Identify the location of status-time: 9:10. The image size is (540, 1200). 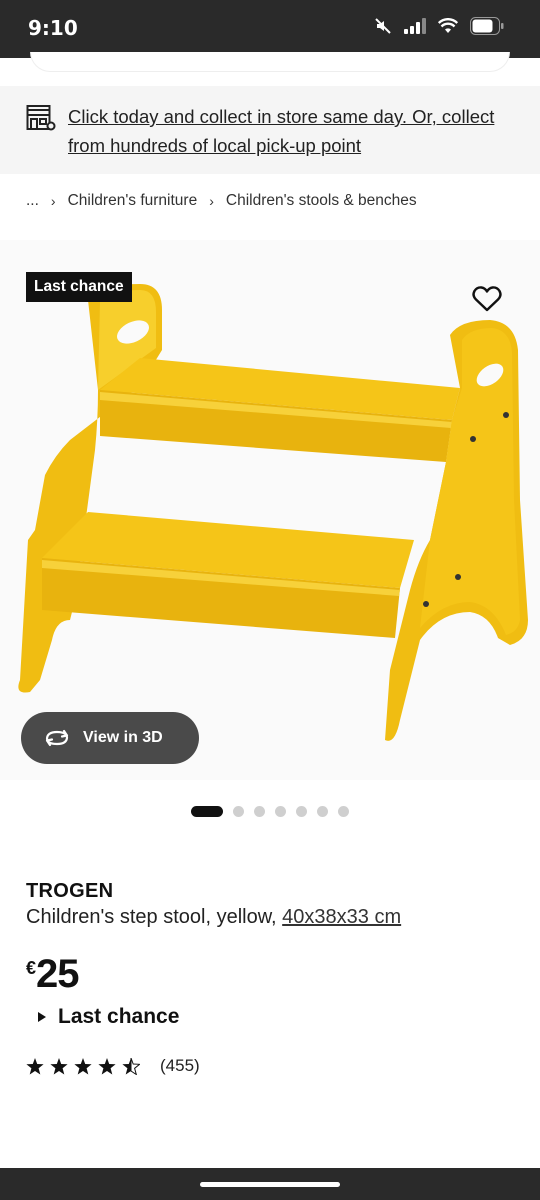
(53, 28).